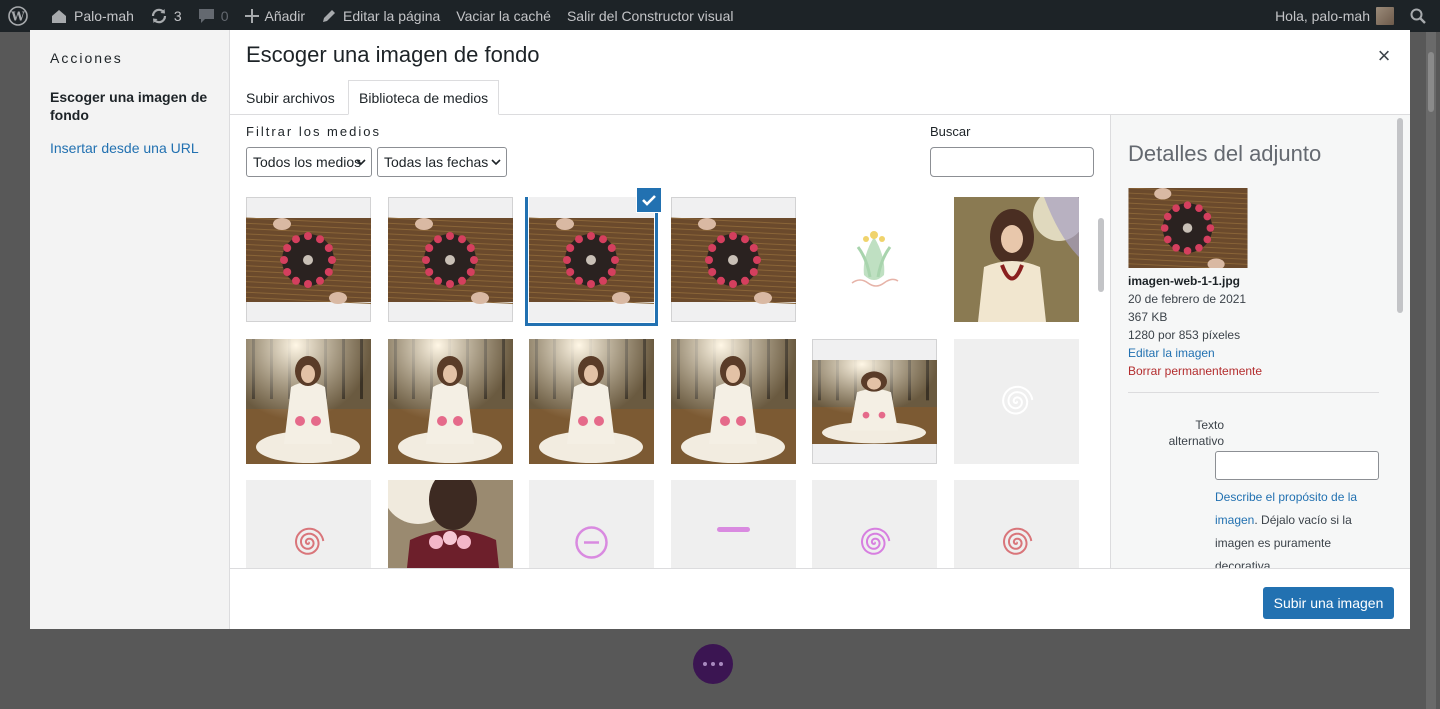 The width and height of the screenshot is (1440, 709). What do you see at coordinates (135, 106) in the screenshot?
I see `menu-item-choose-background: Escoger una imagen de fondo` at bounding box center [135, 106].